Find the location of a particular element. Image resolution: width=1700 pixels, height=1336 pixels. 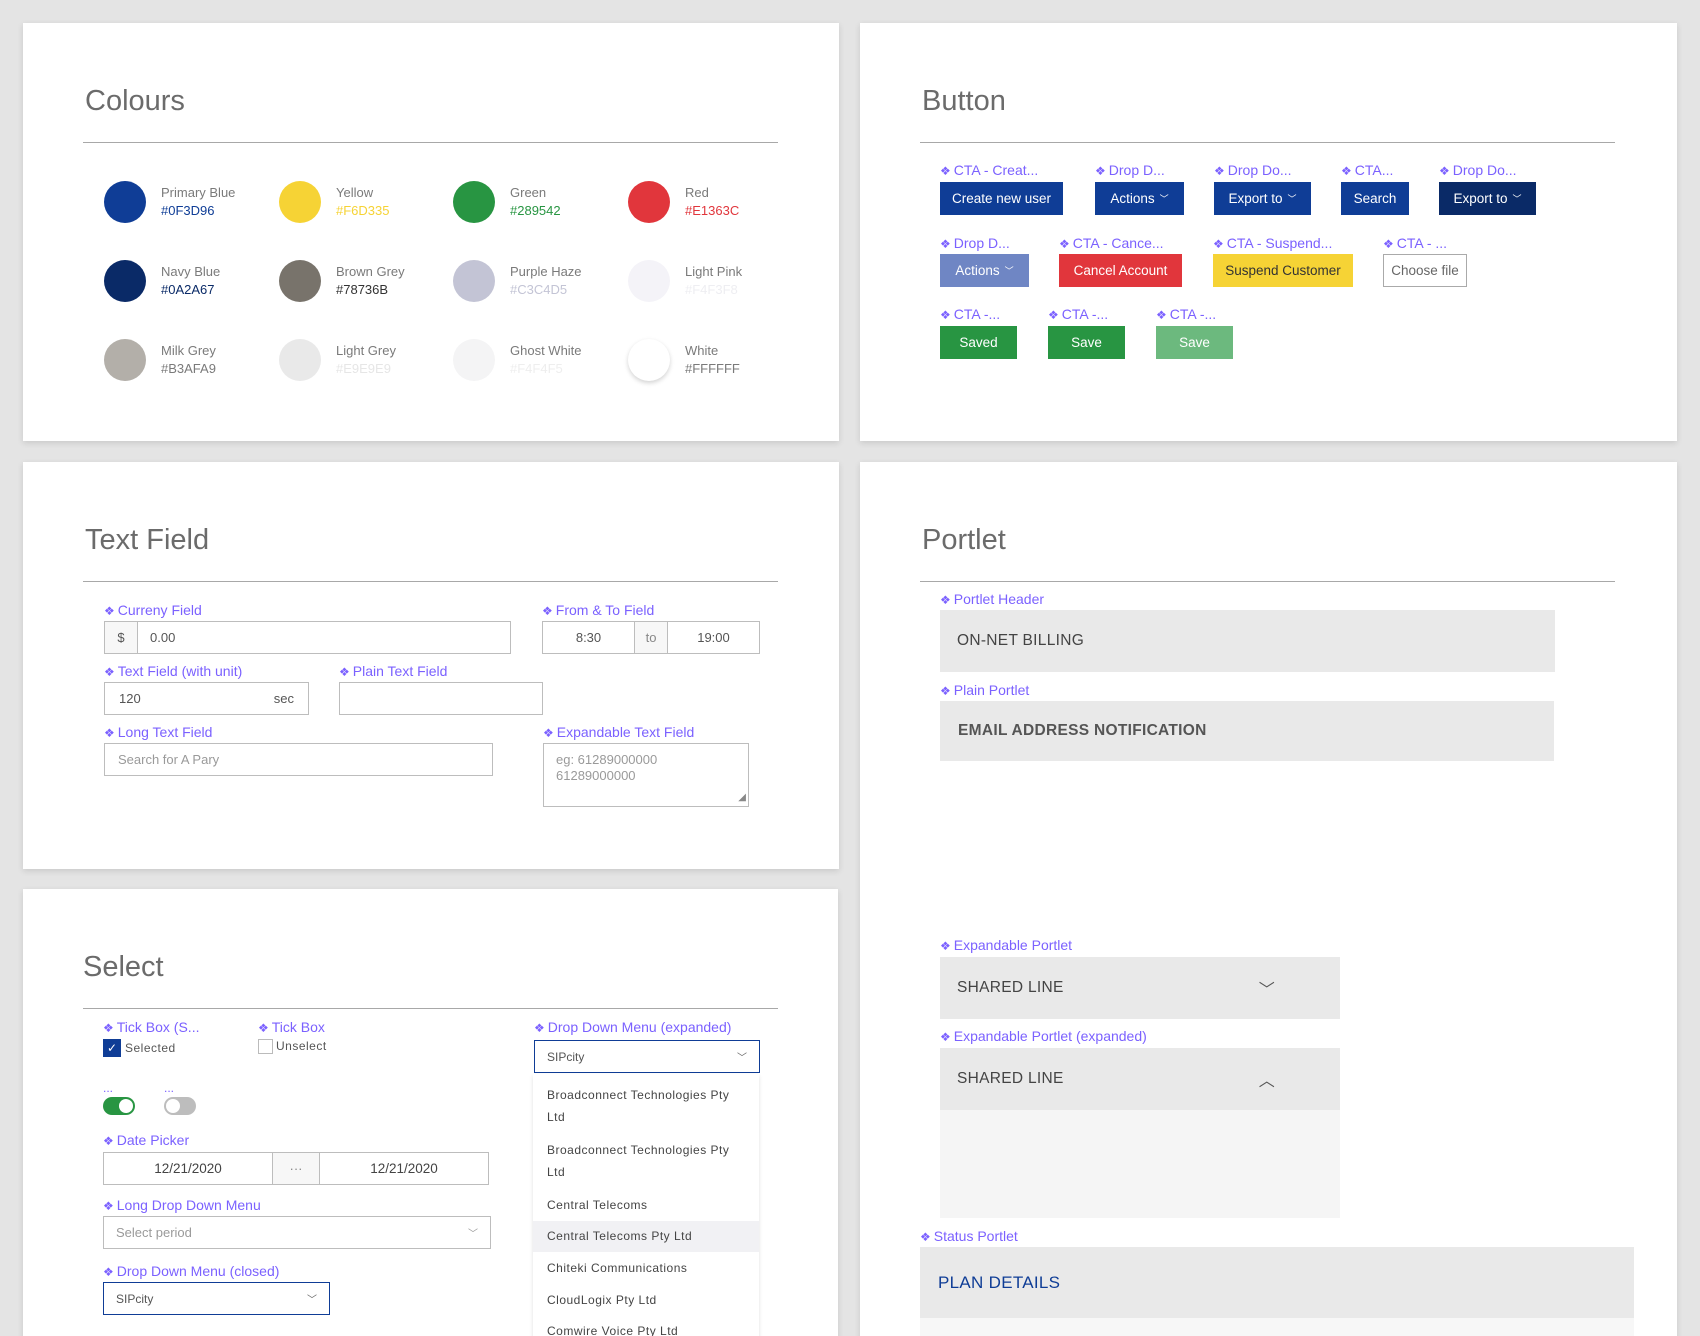

colour-hex: #F4F4F5 is located at coordinates (536, 368).